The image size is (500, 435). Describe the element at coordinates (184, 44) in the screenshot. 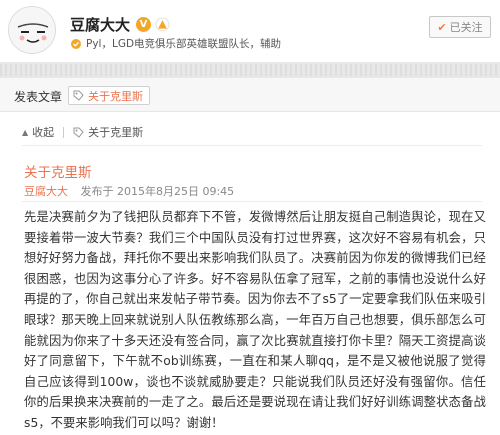

I see `profile-bio-text: Pyl，LGD电竞俱乐部英雄联盟队长，辅助` at that location.